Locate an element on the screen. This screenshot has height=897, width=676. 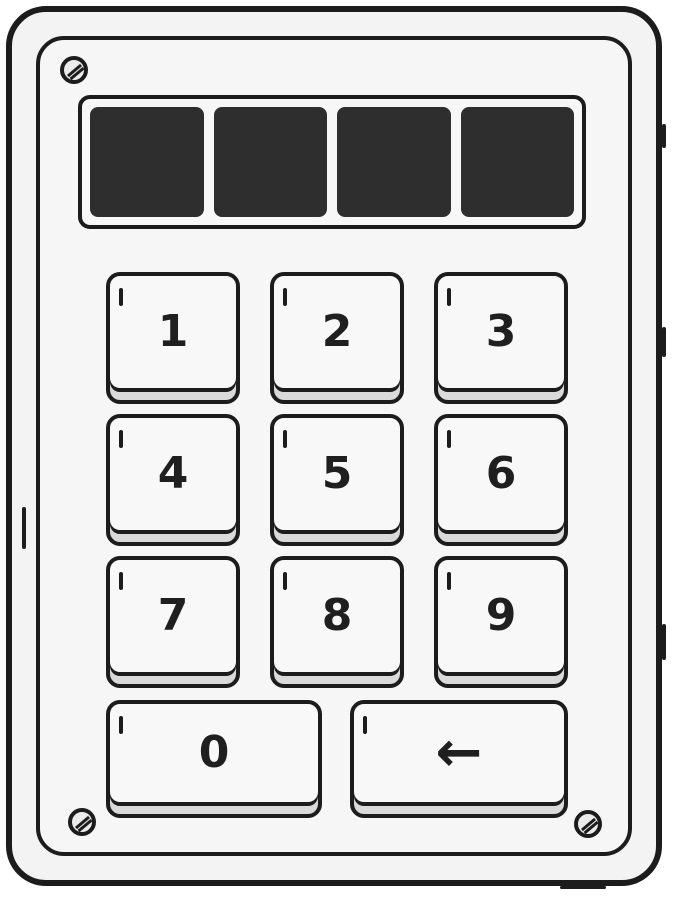
key-9: 9 is located at coordinates (501, 622).